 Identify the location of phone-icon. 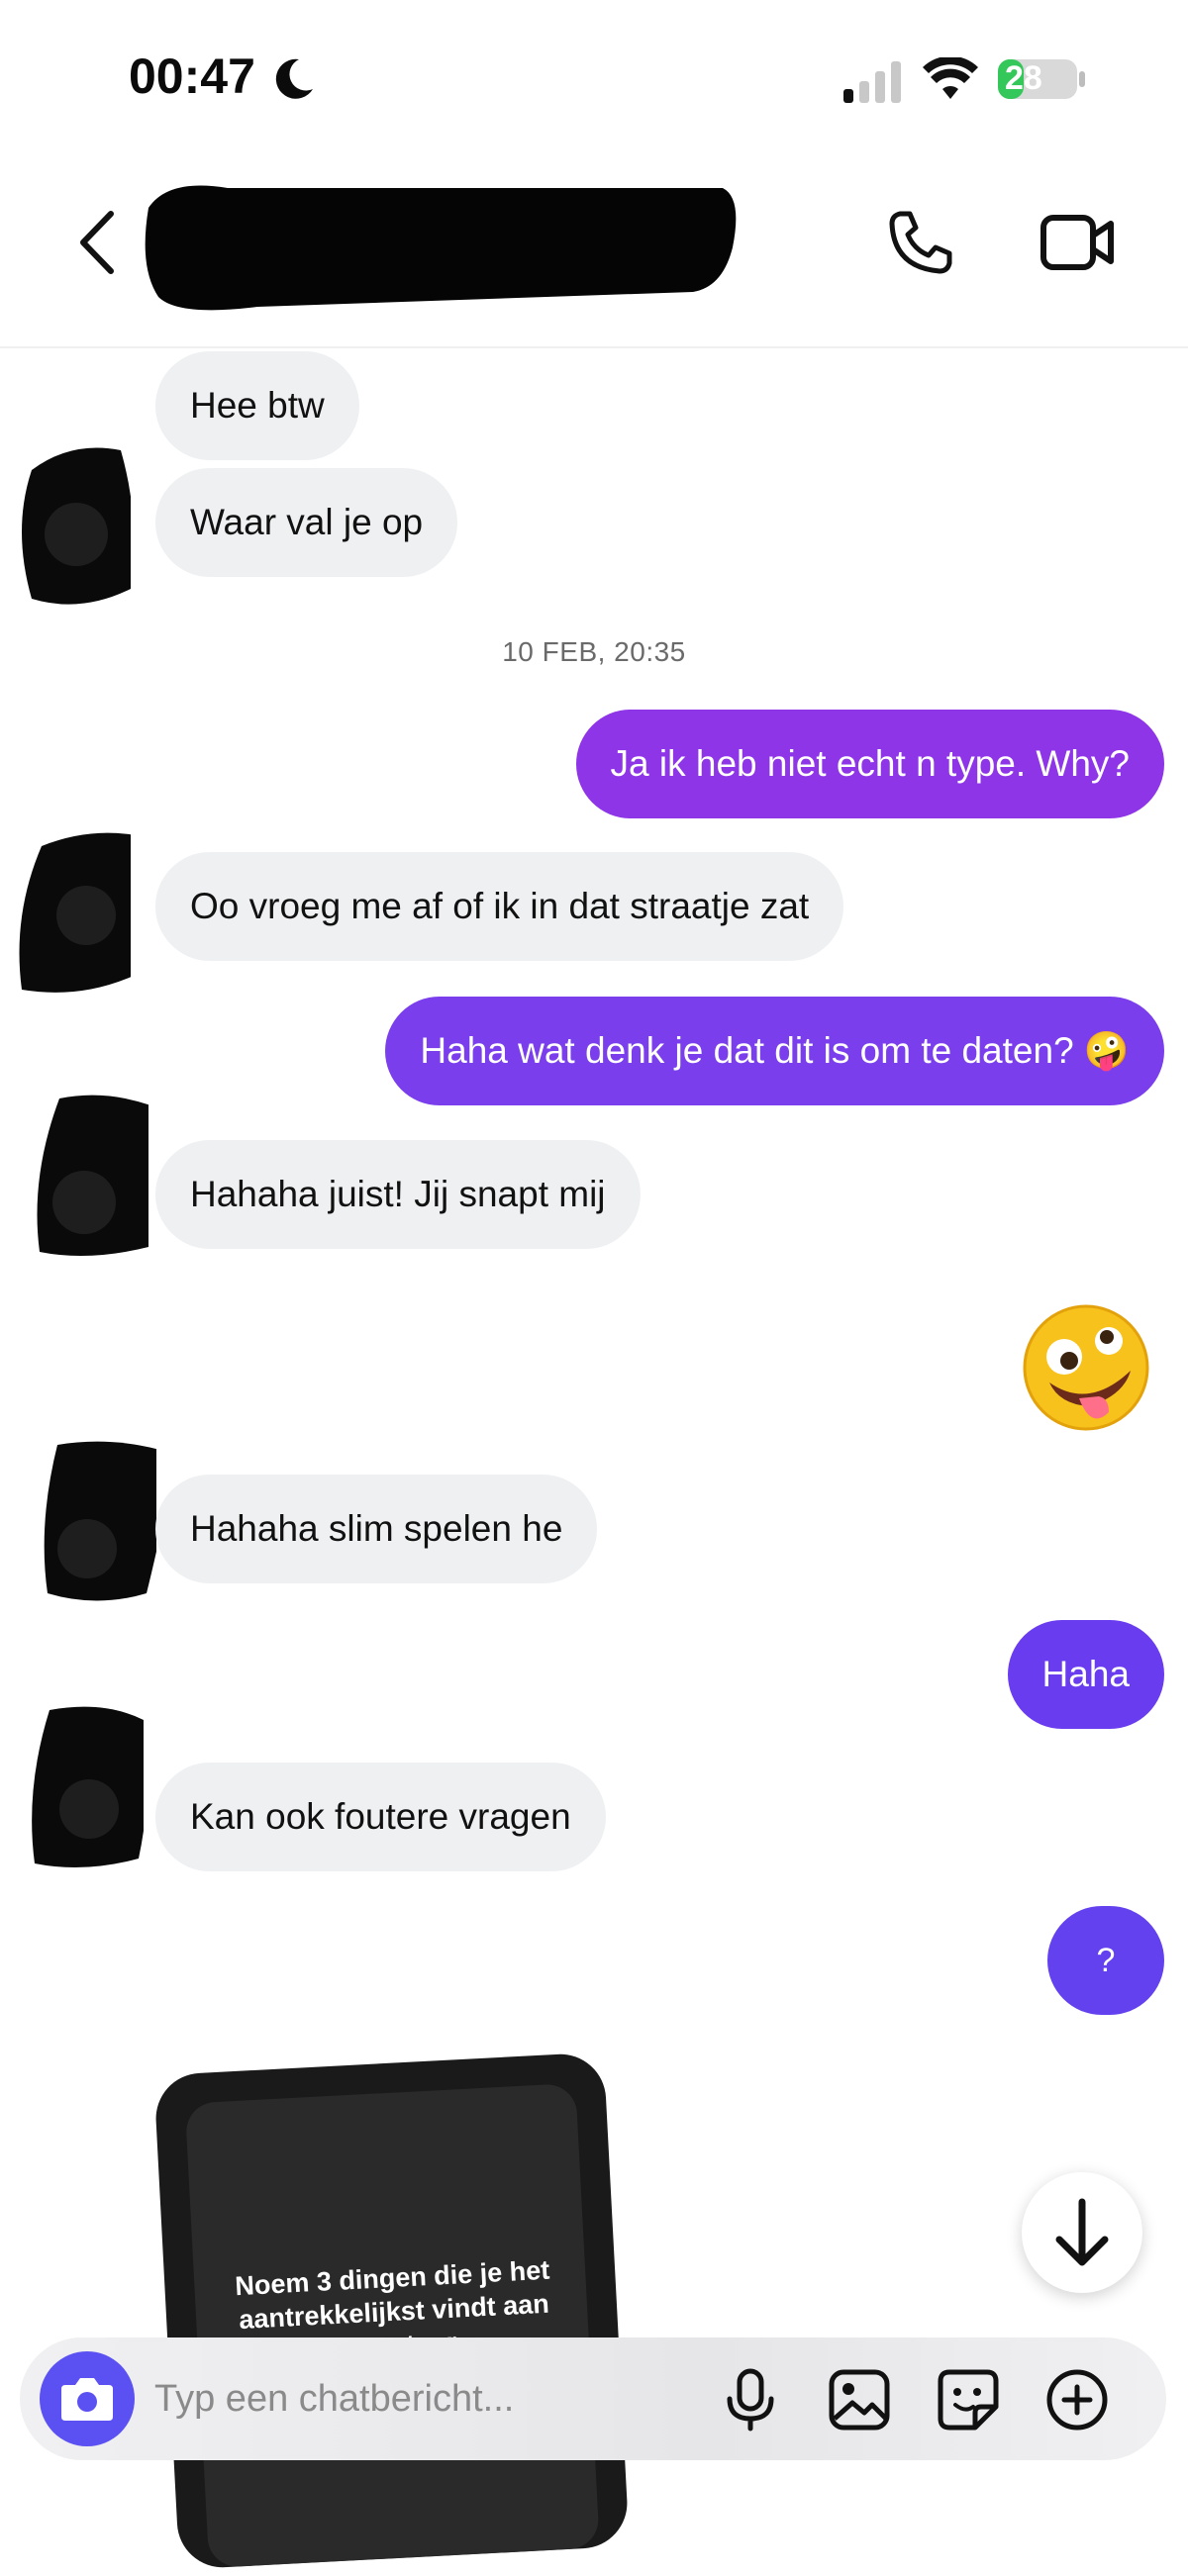
(921, 242).